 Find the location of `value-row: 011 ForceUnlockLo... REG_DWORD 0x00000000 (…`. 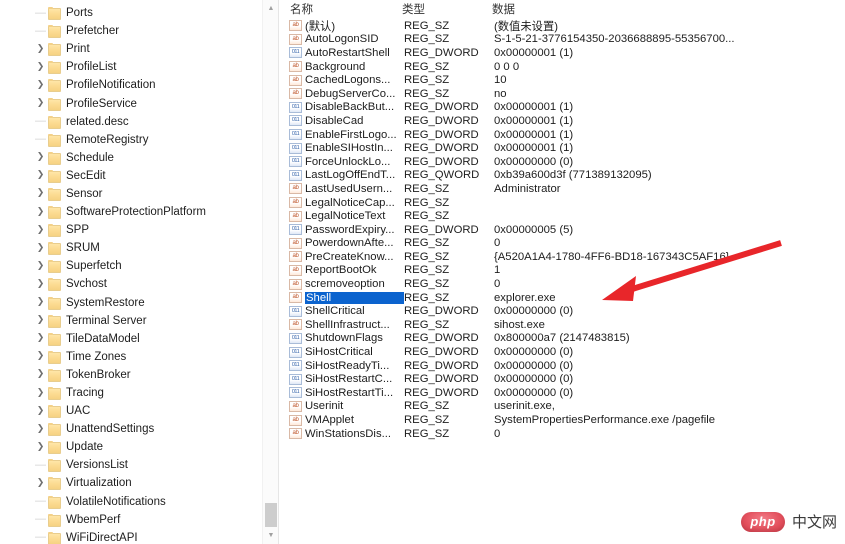

value-row: 011 ForceUnlockLo... REG_DWORD 0x00000000 (… is located at coordinates (564, 162).